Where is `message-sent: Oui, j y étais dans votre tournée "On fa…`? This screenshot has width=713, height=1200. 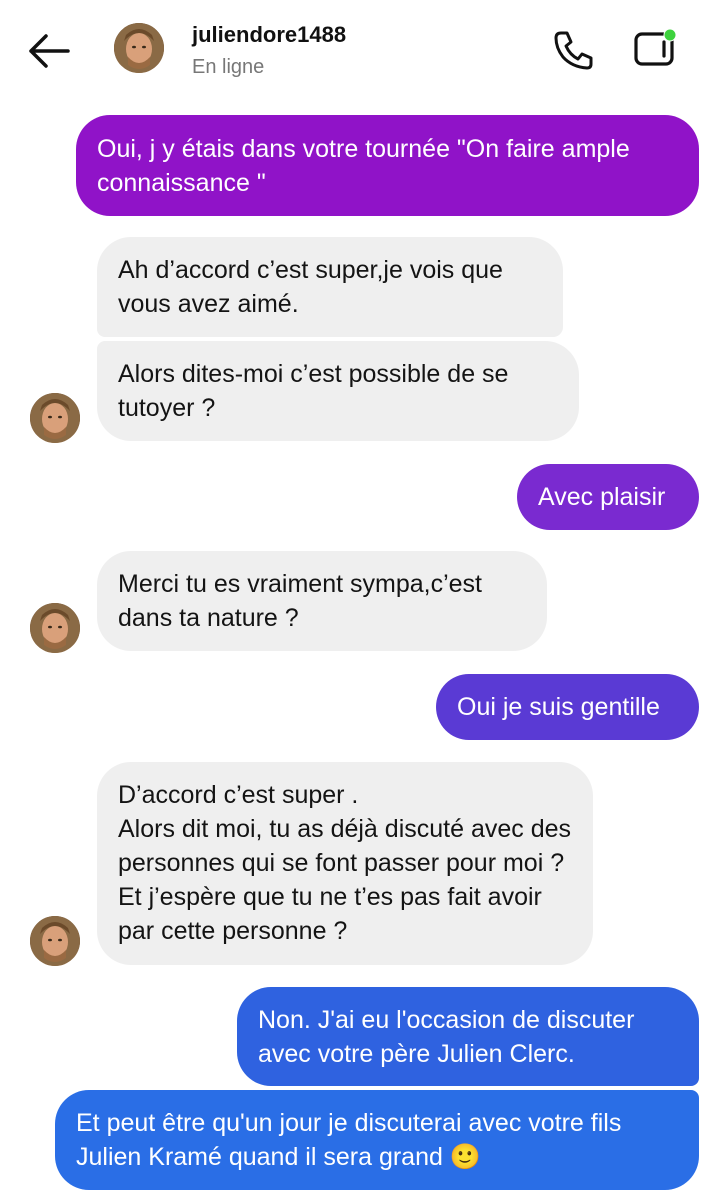
message-sent: Oui, j y étais dans votre tournée "On fa… is located at coordinates (387, 165).